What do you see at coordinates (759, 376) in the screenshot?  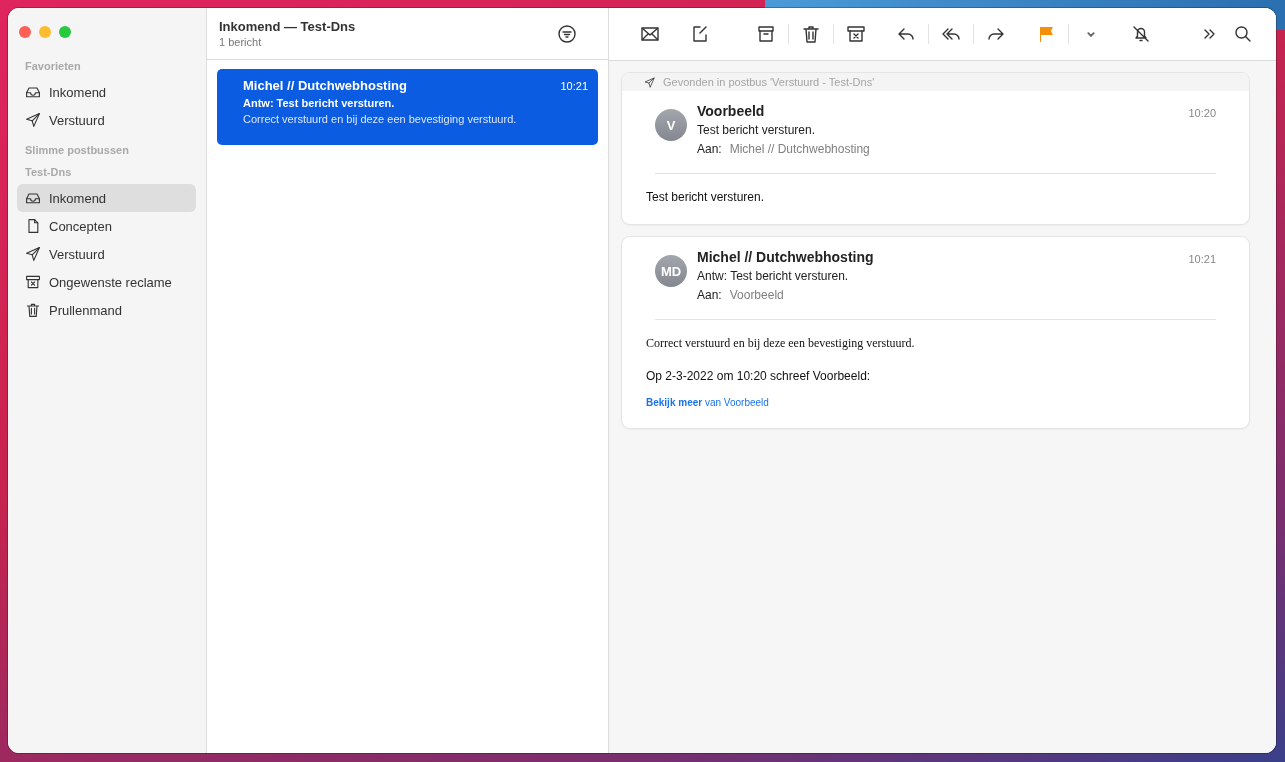 I see `message-body-text: Op 2-3-2022 om 10:20 schreef Voorbeeld:` at bounding box center [759, 376].